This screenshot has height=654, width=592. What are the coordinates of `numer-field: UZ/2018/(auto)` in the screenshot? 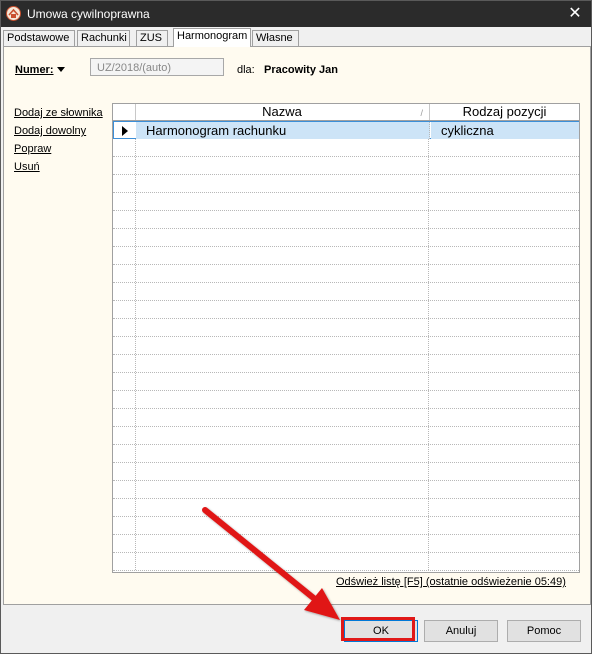 It's located at (157, 67).